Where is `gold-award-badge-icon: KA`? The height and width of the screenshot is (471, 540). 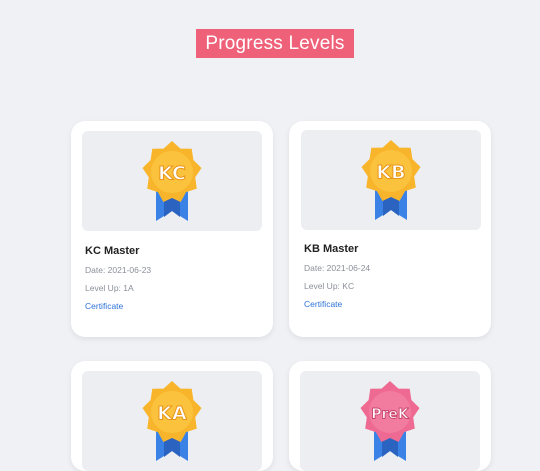 gold-award-badge-icon: KA is located at coordinates (172, 421).